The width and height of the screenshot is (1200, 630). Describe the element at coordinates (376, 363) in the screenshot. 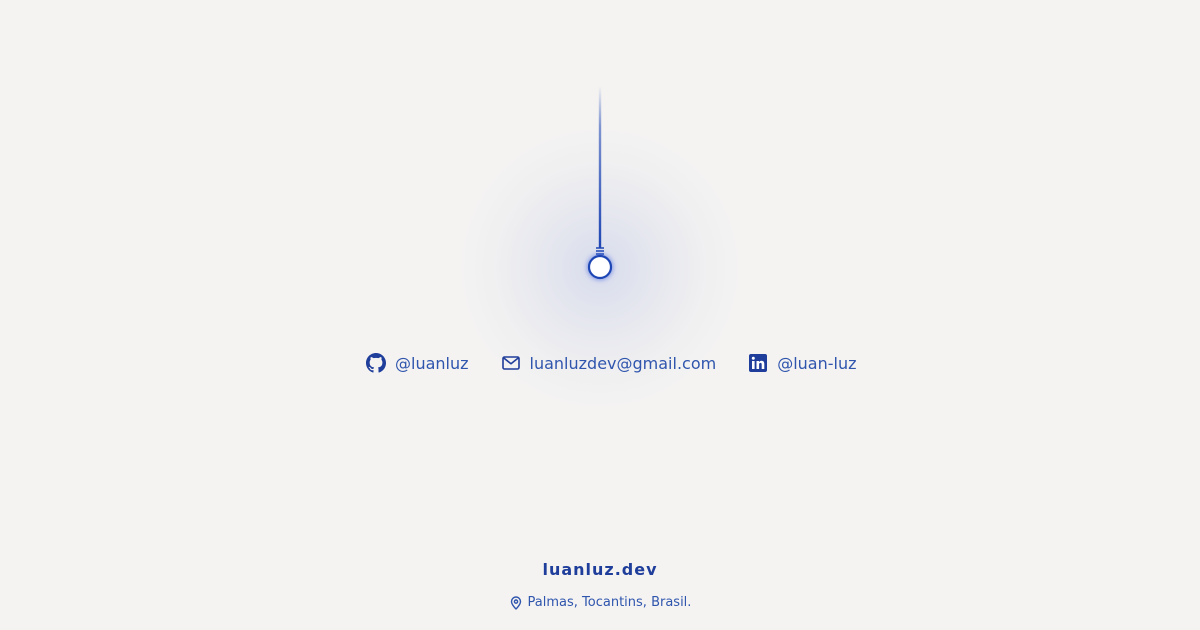

I see `github-icon` at that location.